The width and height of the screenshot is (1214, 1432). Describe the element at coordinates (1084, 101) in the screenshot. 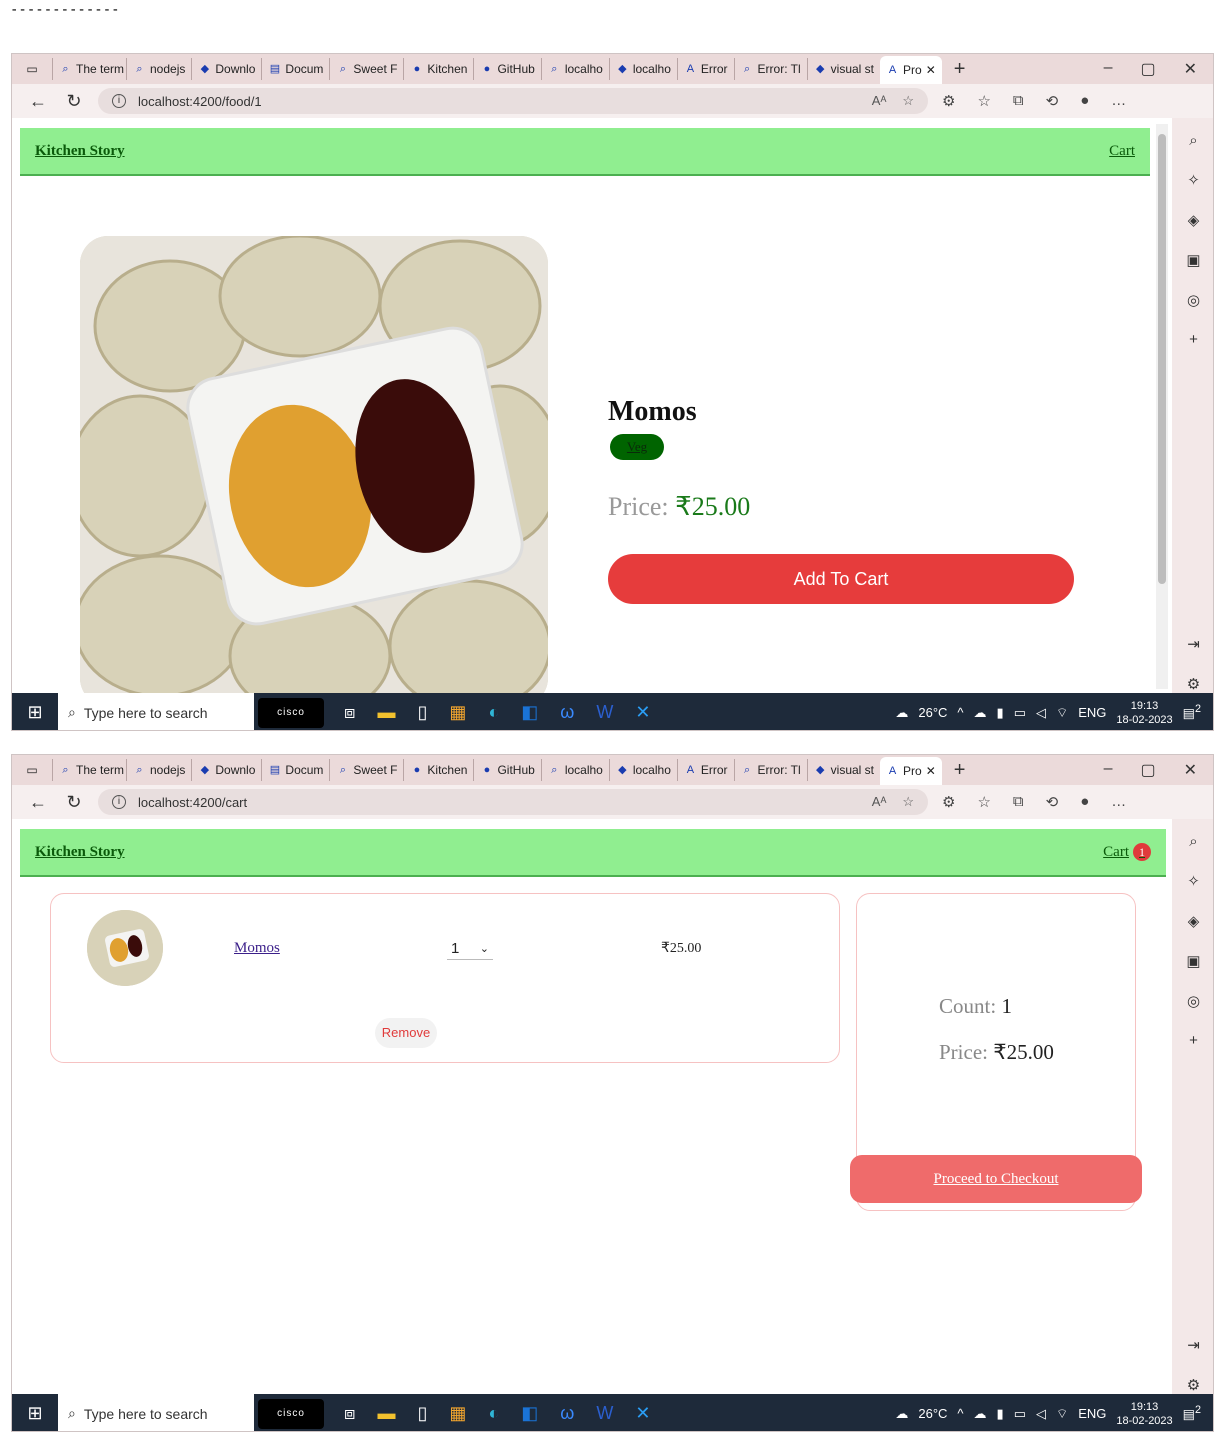

I see `profile-icon: ●` at that location.